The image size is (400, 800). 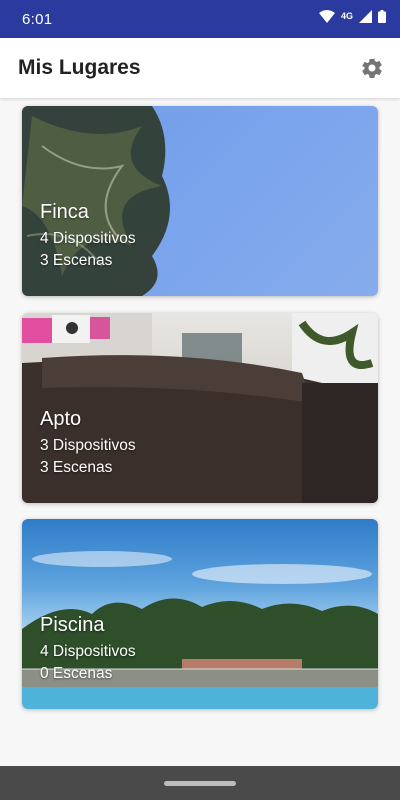 I want to click on signal-icon, so click(x=365, y=19).